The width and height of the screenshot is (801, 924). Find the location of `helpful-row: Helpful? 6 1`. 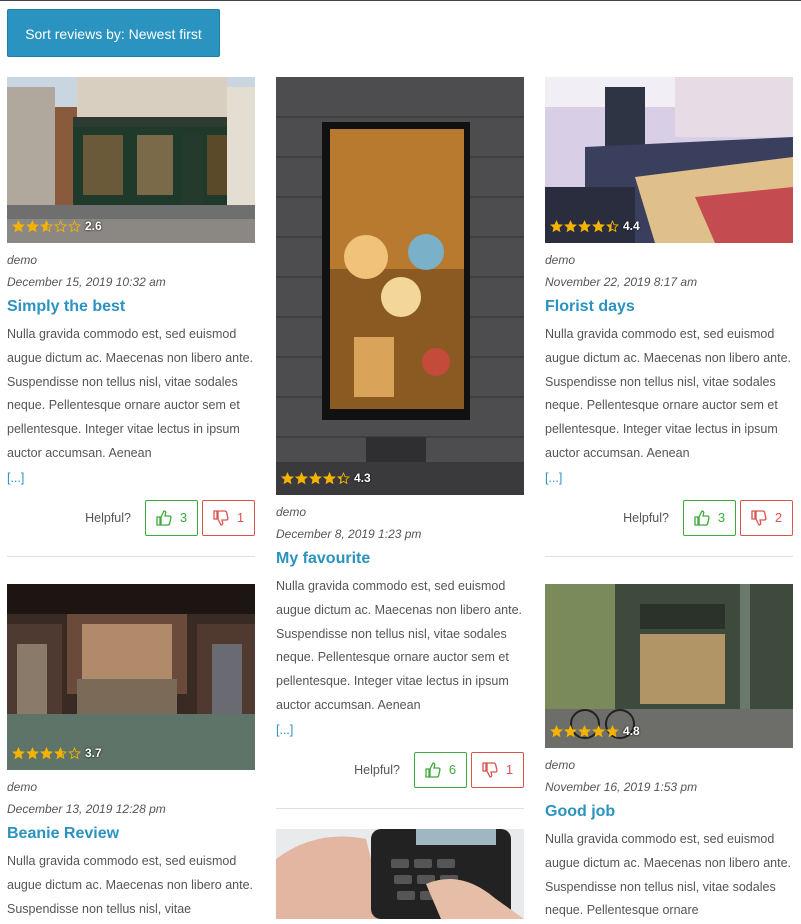

helpful-row: Helpful? 6 1 is located at coordinates (400, 769).